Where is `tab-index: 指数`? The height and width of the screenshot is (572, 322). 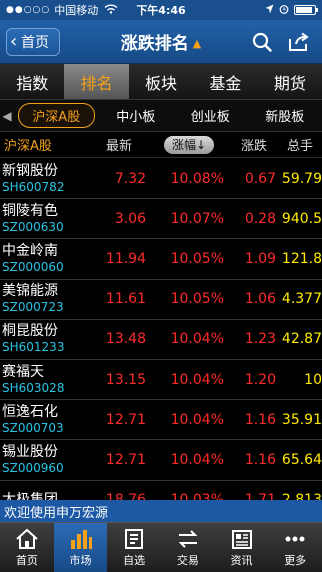 tab-index: 指数 is located at coordinates (32, 81).